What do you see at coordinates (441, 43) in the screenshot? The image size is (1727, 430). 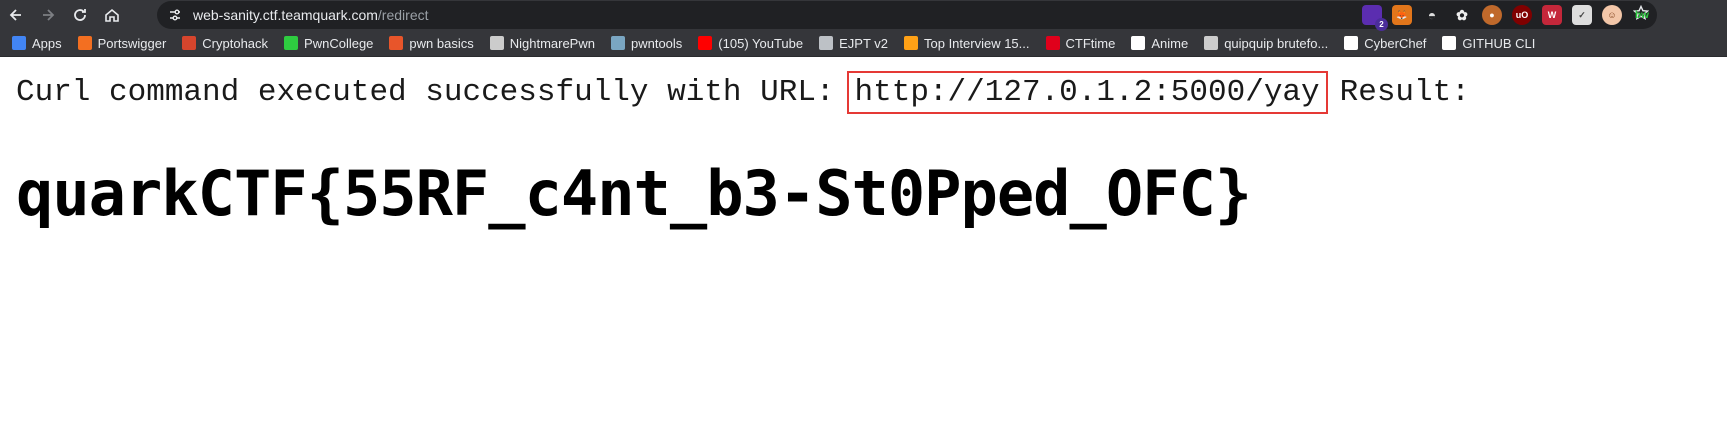 I see `bookmark-label: pwn basics` at bounding box center [441, 43].